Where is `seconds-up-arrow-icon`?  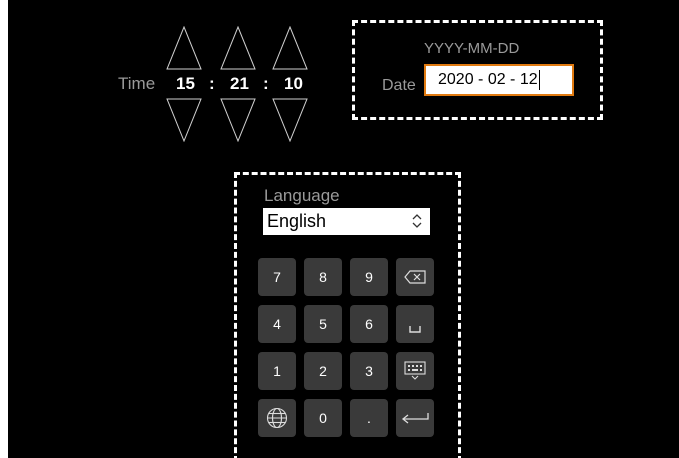 seconds-up-arrow-icon is located at coordinates (290, 48).